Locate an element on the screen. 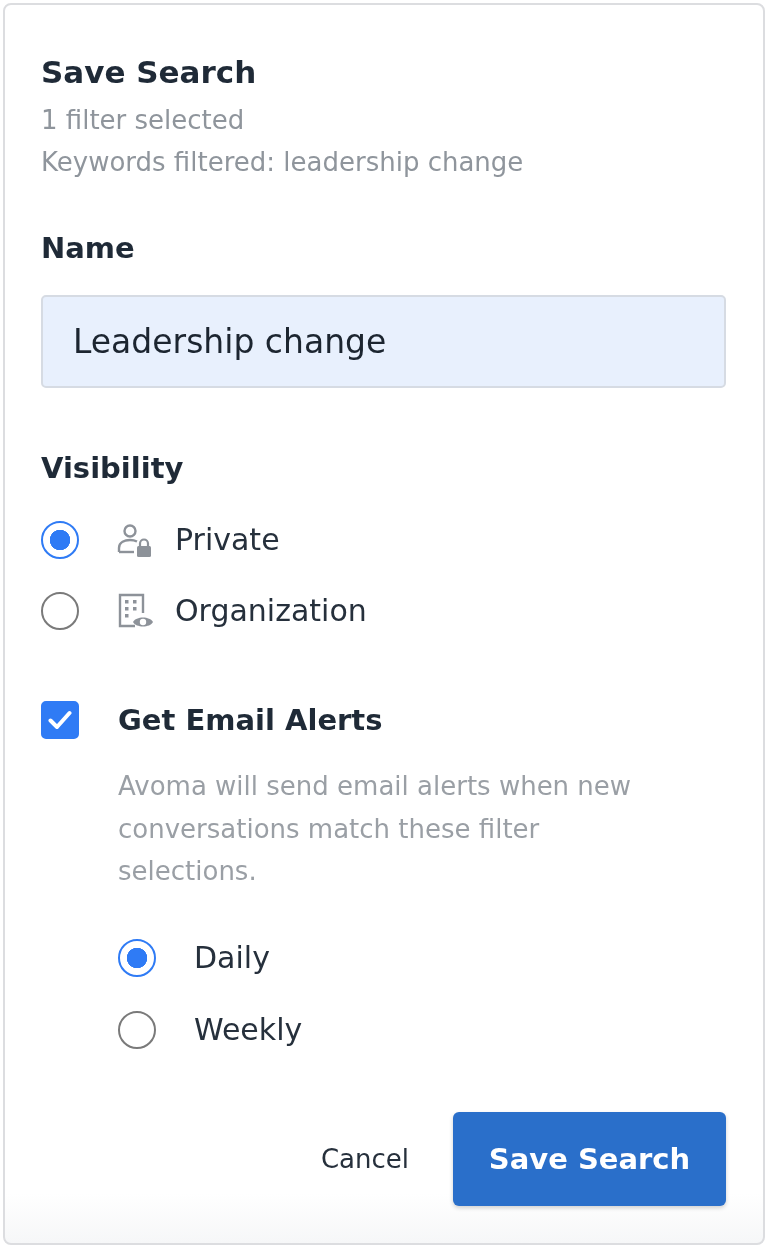  email-alerts-label: Get Email Alerts is located at coordinates (250, 720).